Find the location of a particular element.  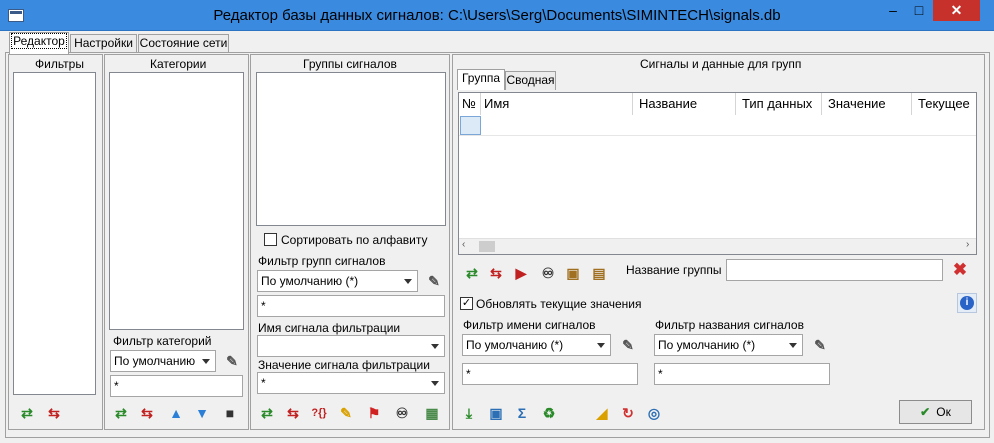

sort-alphabetical-label: Сортировать по алфавиту is located at coordinates (354, 240).